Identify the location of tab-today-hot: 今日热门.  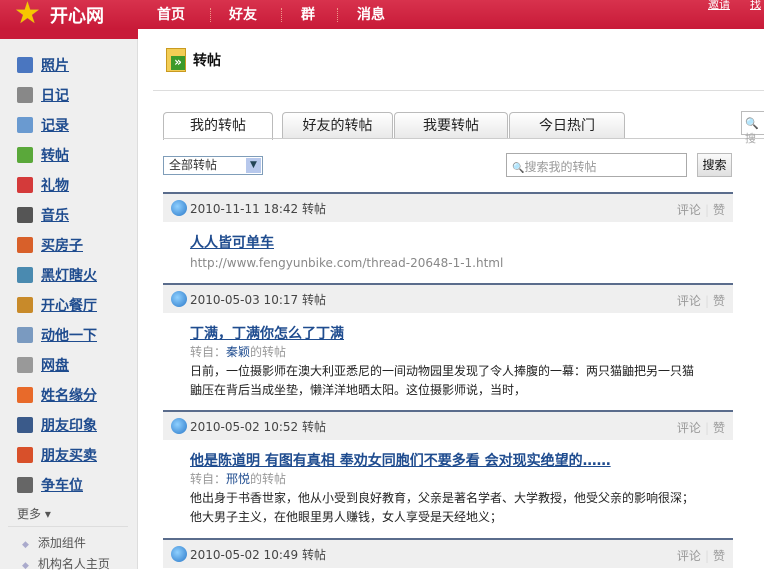
(567, 125).